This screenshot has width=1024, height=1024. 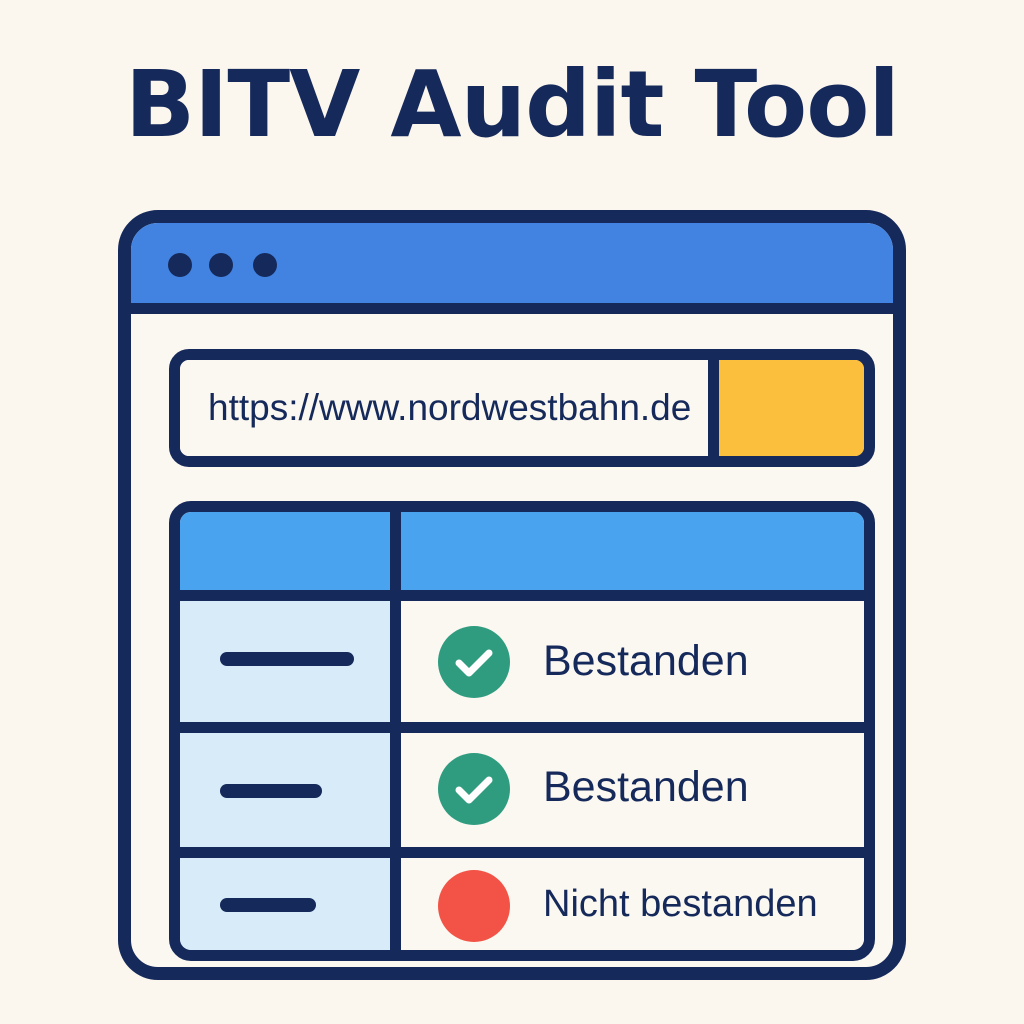 What do you see at coordinates (680, 904) in the screenshot?
I see `status-label: Nicht bestanden` at bounding box center [680, 904].